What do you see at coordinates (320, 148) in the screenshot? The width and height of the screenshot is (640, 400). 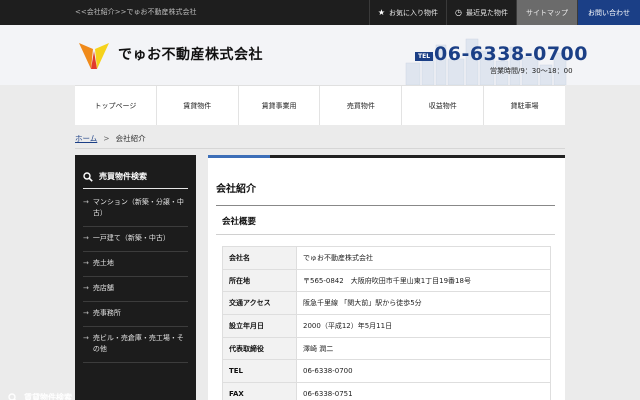 I see `breadcrumb-divider` at bounding box center [320, 148].